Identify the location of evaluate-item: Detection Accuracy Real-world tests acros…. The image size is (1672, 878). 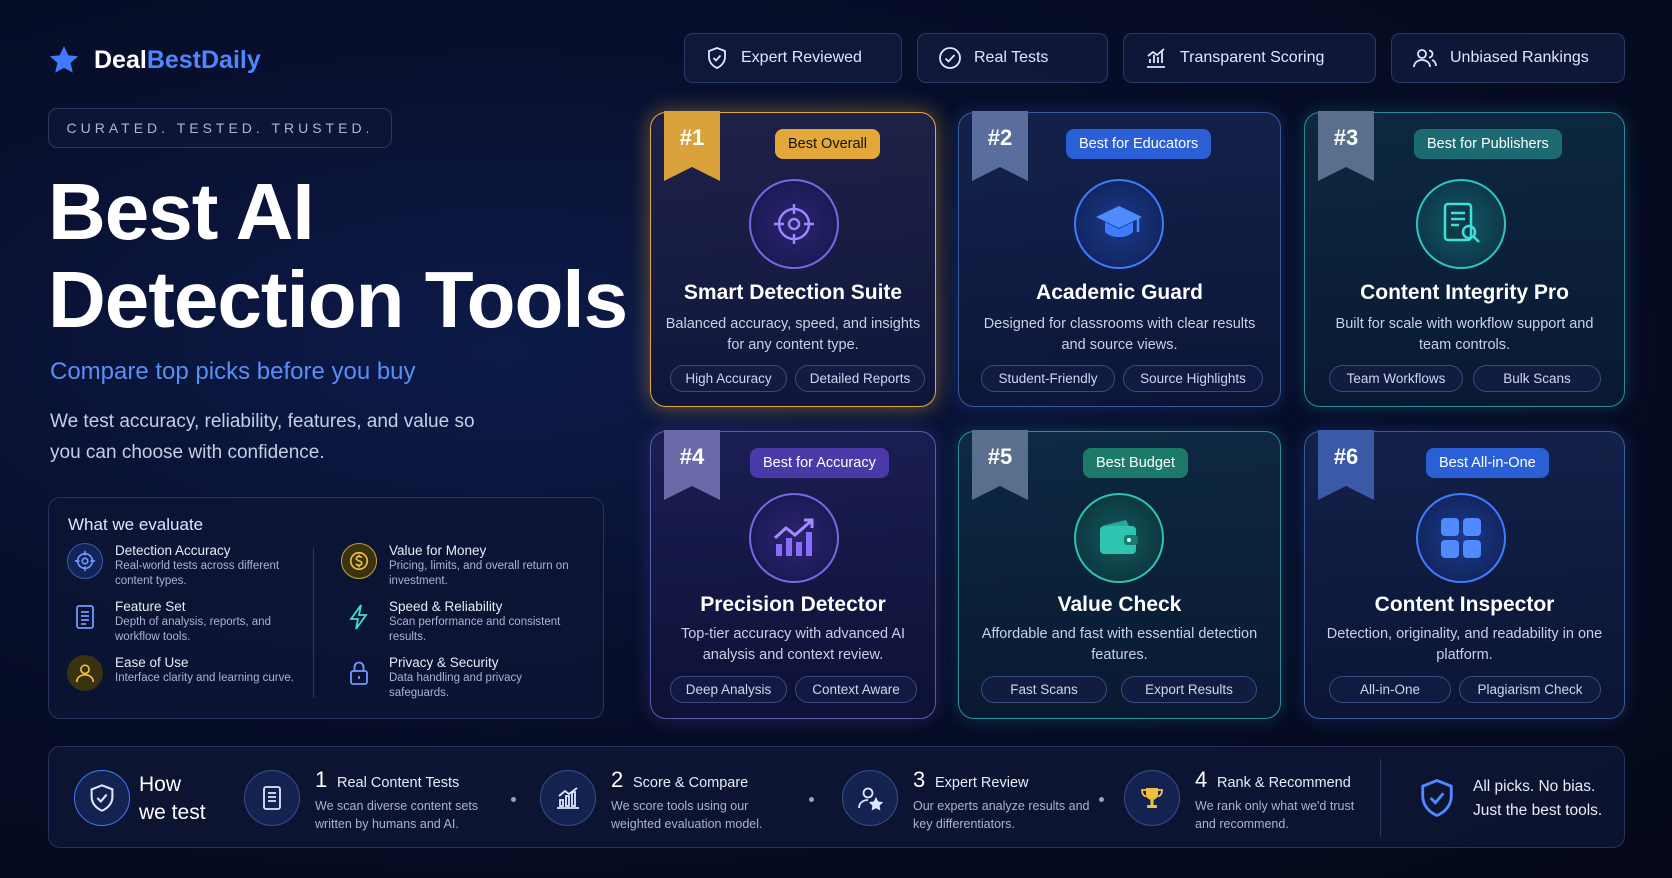
(187, 566).